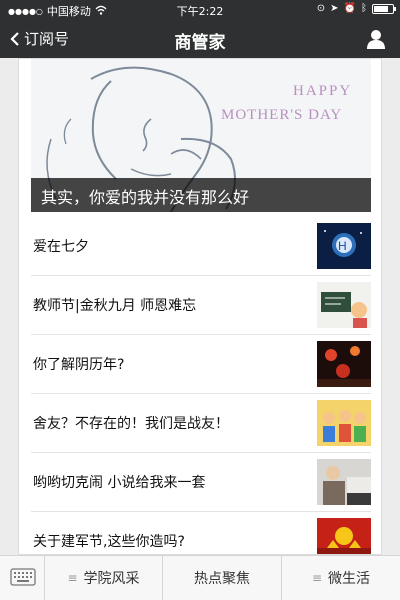 This screenshot has width=400, height=600. I want to click on article-title: 教师节|金秋九月 师恩难忘, so click(115, 306).